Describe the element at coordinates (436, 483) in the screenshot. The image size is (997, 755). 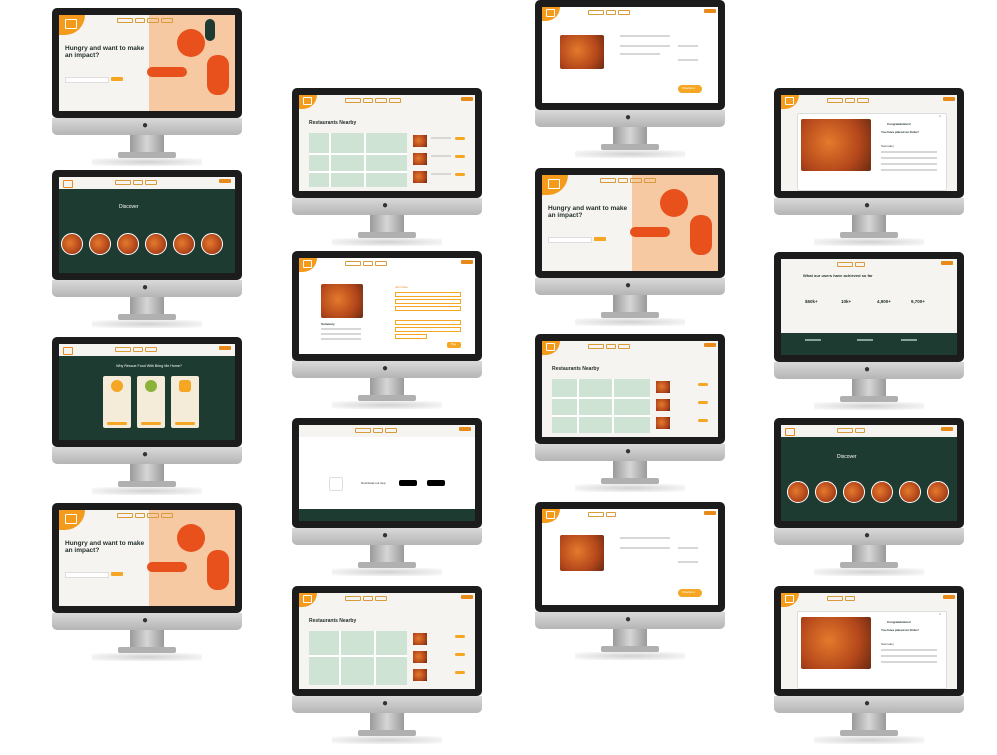
I see `google-play-button` at that location.